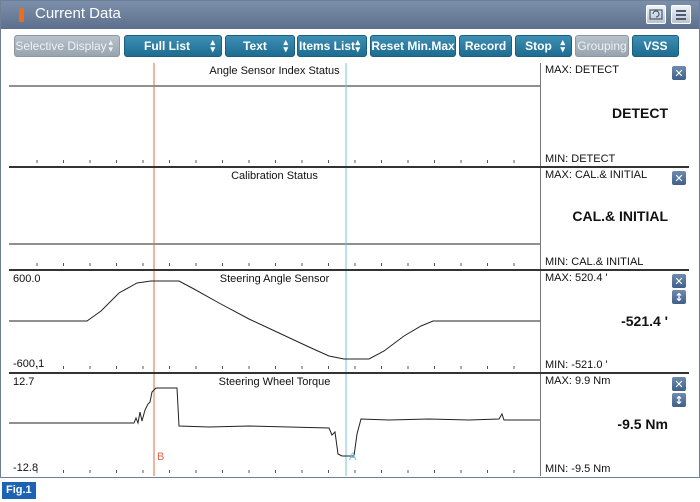  I want to click on full-list-label: Full List, so click(167, 46).